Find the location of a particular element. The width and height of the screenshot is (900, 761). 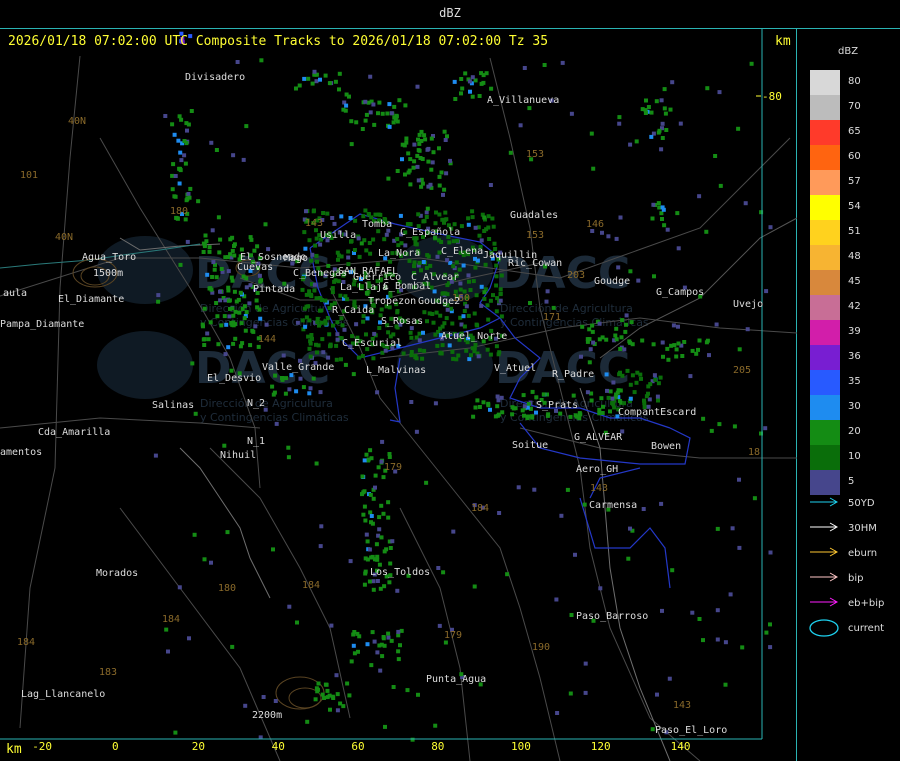

place-label: CompantEscard is located at coordinates (657, 412).